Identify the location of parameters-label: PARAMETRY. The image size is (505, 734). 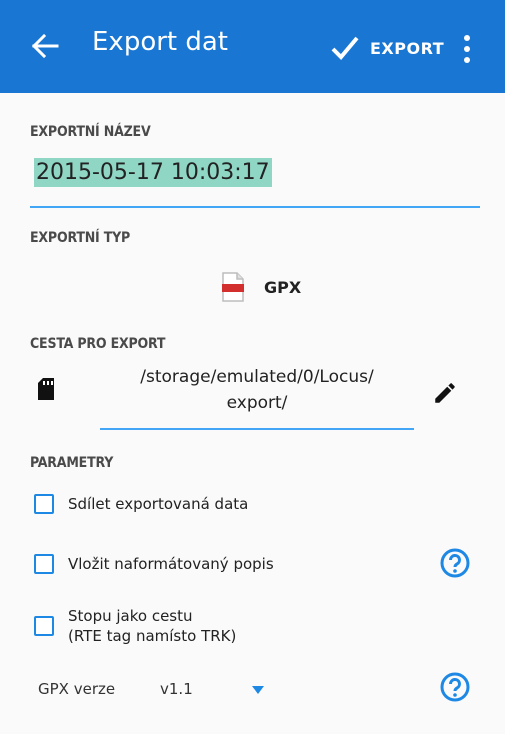
(72, 463).